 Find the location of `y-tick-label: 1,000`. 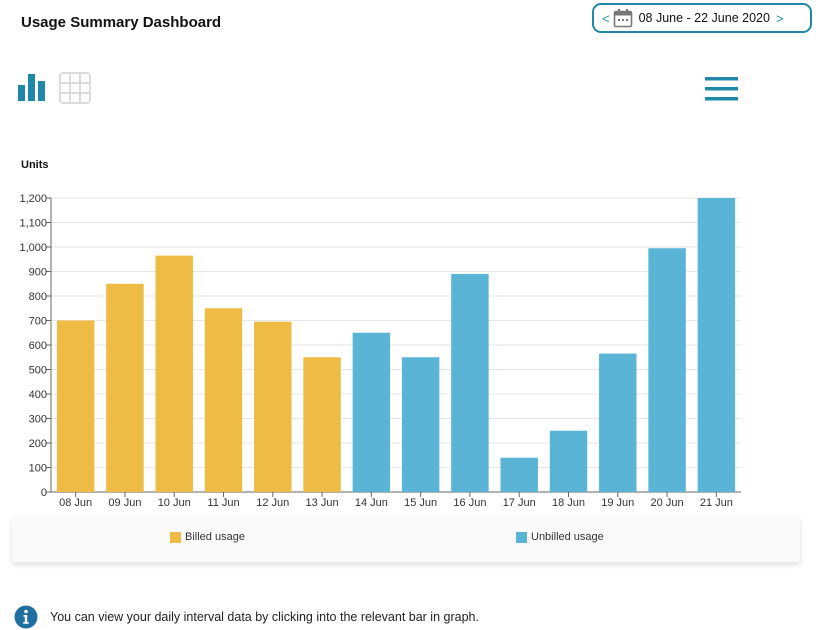

y-tick-label: 1,000 is located at coordinates (33, 248).